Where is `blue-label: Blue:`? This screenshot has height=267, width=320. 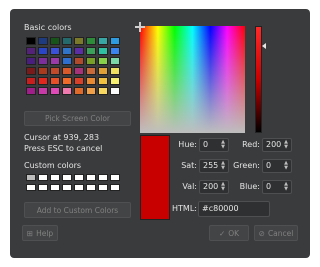
blue-label: Blue: is located at coordinates (249, 186).